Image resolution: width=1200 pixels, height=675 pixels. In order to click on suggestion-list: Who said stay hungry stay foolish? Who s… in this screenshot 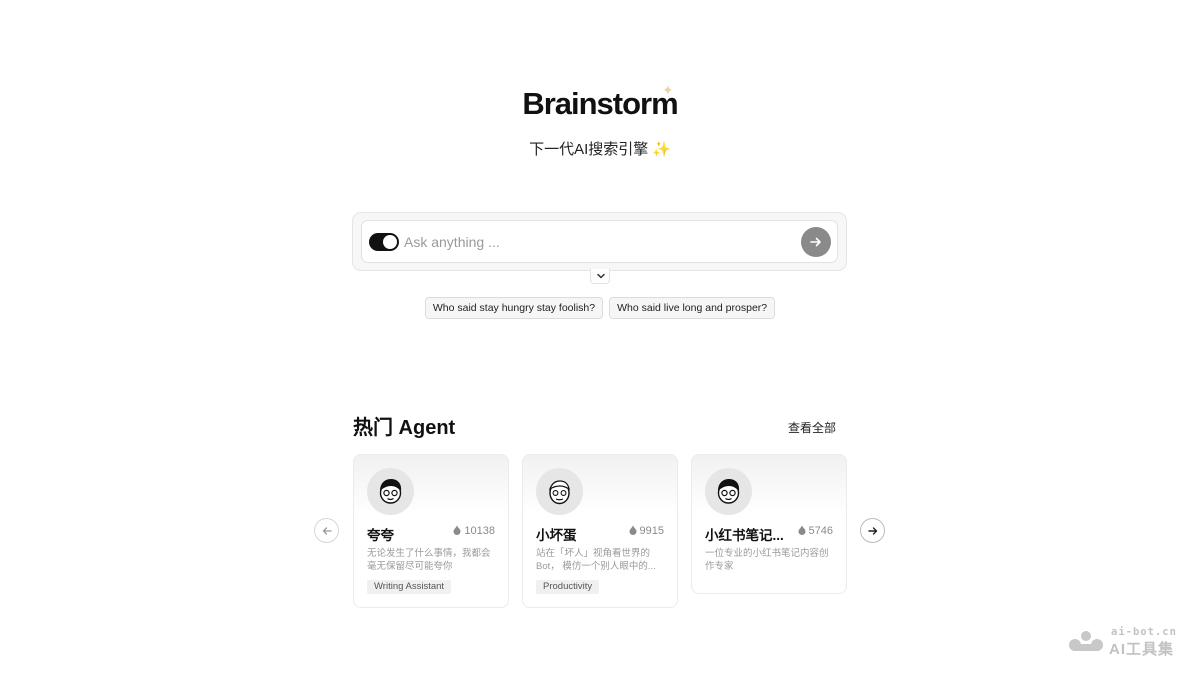, I will do `click(600, 308)`.